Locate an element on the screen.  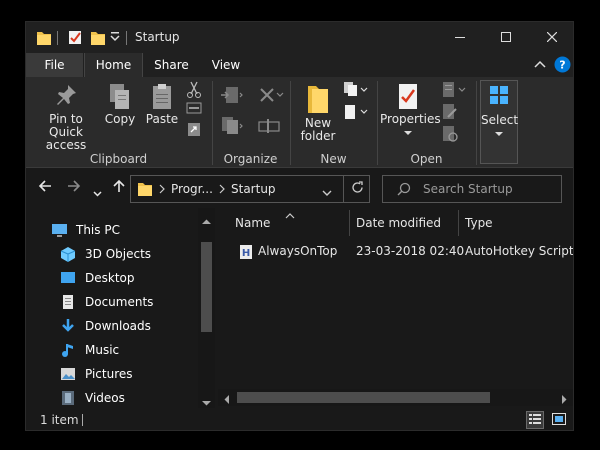
tab-file: File is located at coordinates (54, 65).